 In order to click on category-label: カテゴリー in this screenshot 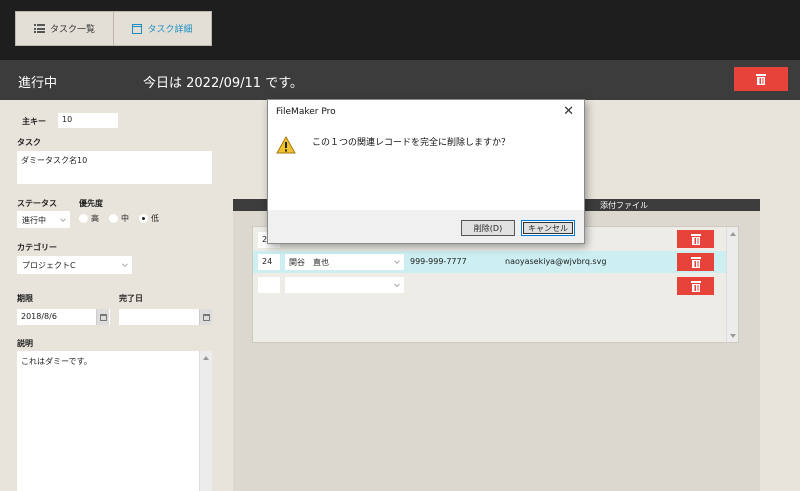, I will do `click(37, 247)`.